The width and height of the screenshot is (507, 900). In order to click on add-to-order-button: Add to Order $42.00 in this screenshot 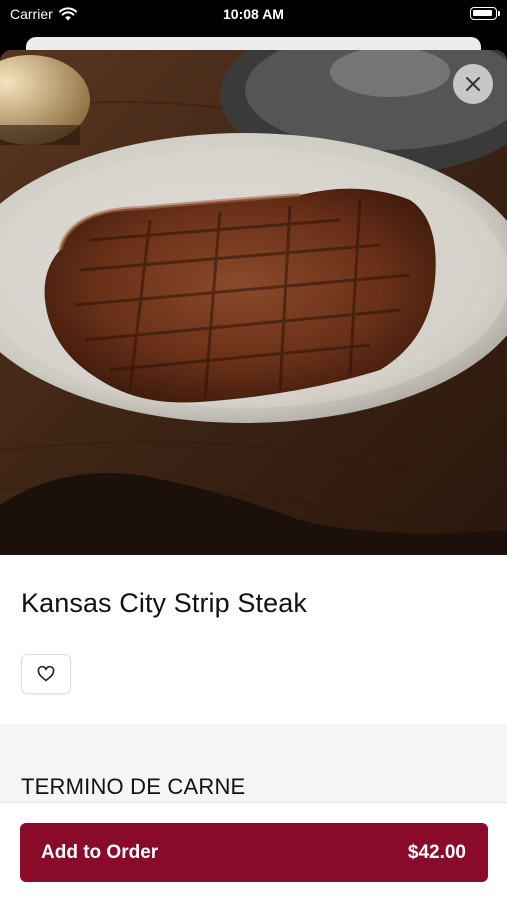, I will do `click(254, 852)`.